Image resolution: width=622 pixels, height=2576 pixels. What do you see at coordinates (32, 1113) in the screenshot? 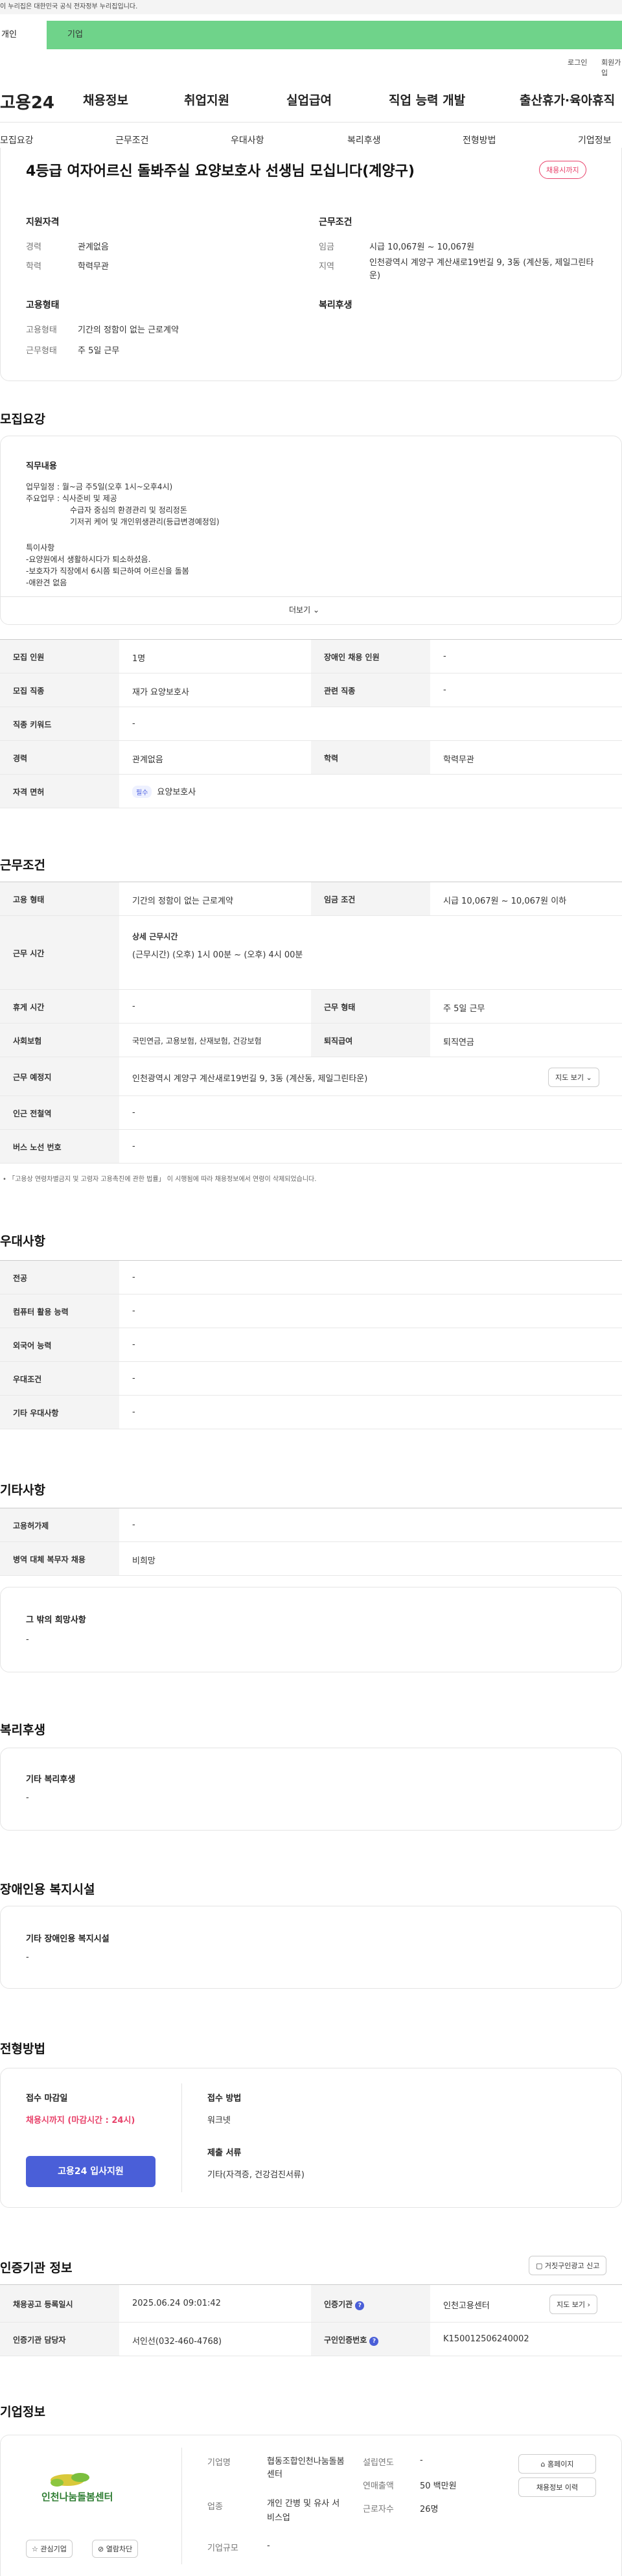
I see `row-key: 인근 전철역` at bounding box center [32, 1113].